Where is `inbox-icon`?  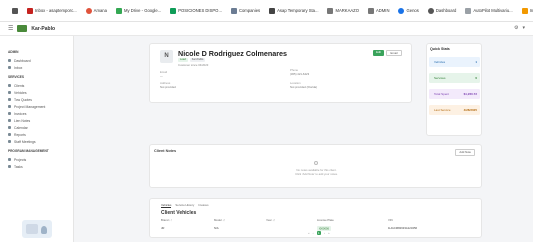 inbox-icon is located at coordinates (9, 67).